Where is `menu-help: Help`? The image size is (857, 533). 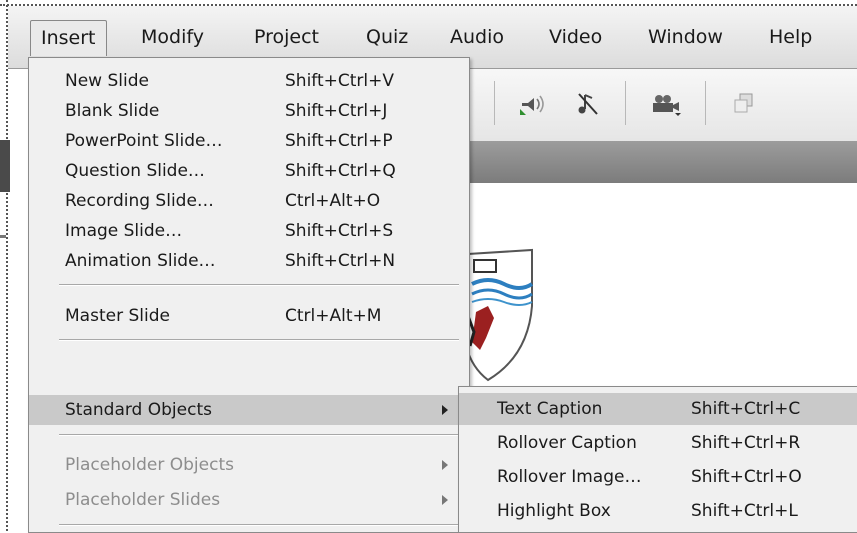 menu-help: Help is located at coordinates (790, 38).